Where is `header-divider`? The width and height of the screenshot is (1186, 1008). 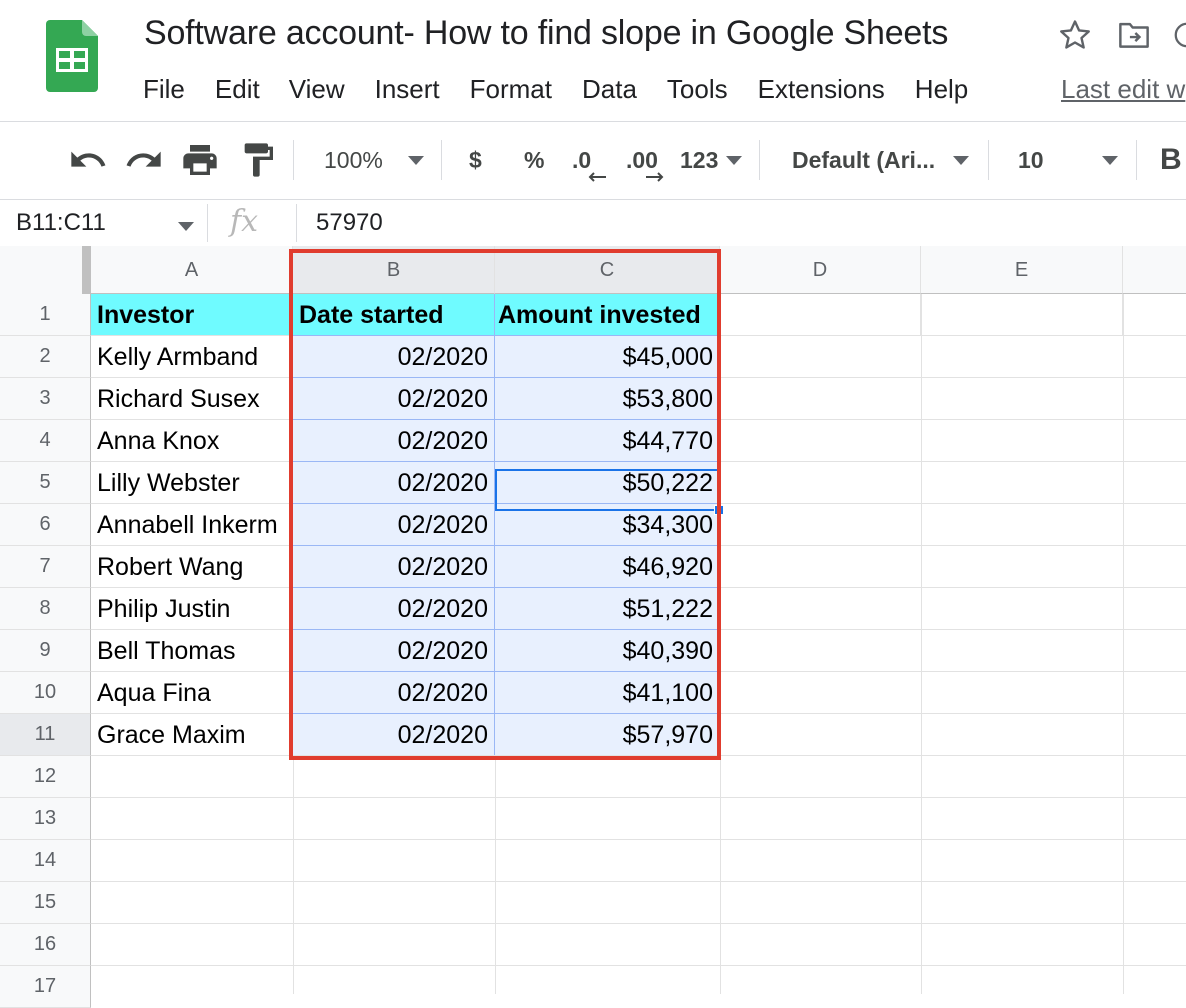
header-divider is located at coordinates (593, 121).